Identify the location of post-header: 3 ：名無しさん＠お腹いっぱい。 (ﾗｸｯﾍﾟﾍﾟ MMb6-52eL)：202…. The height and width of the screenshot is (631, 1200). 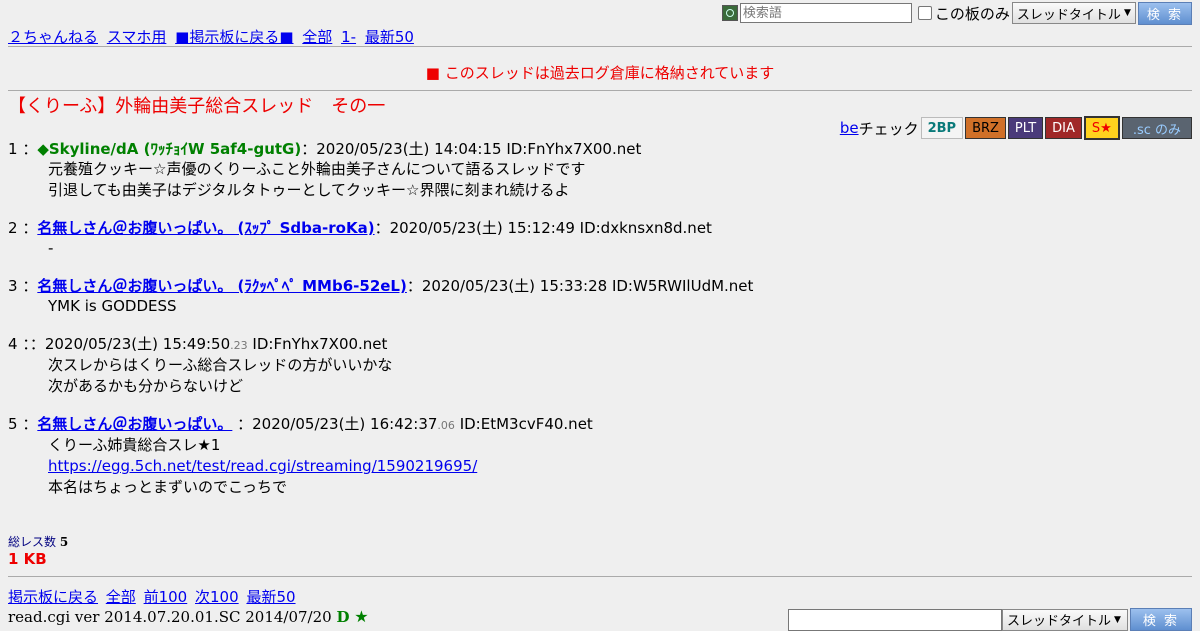
(381, 286).